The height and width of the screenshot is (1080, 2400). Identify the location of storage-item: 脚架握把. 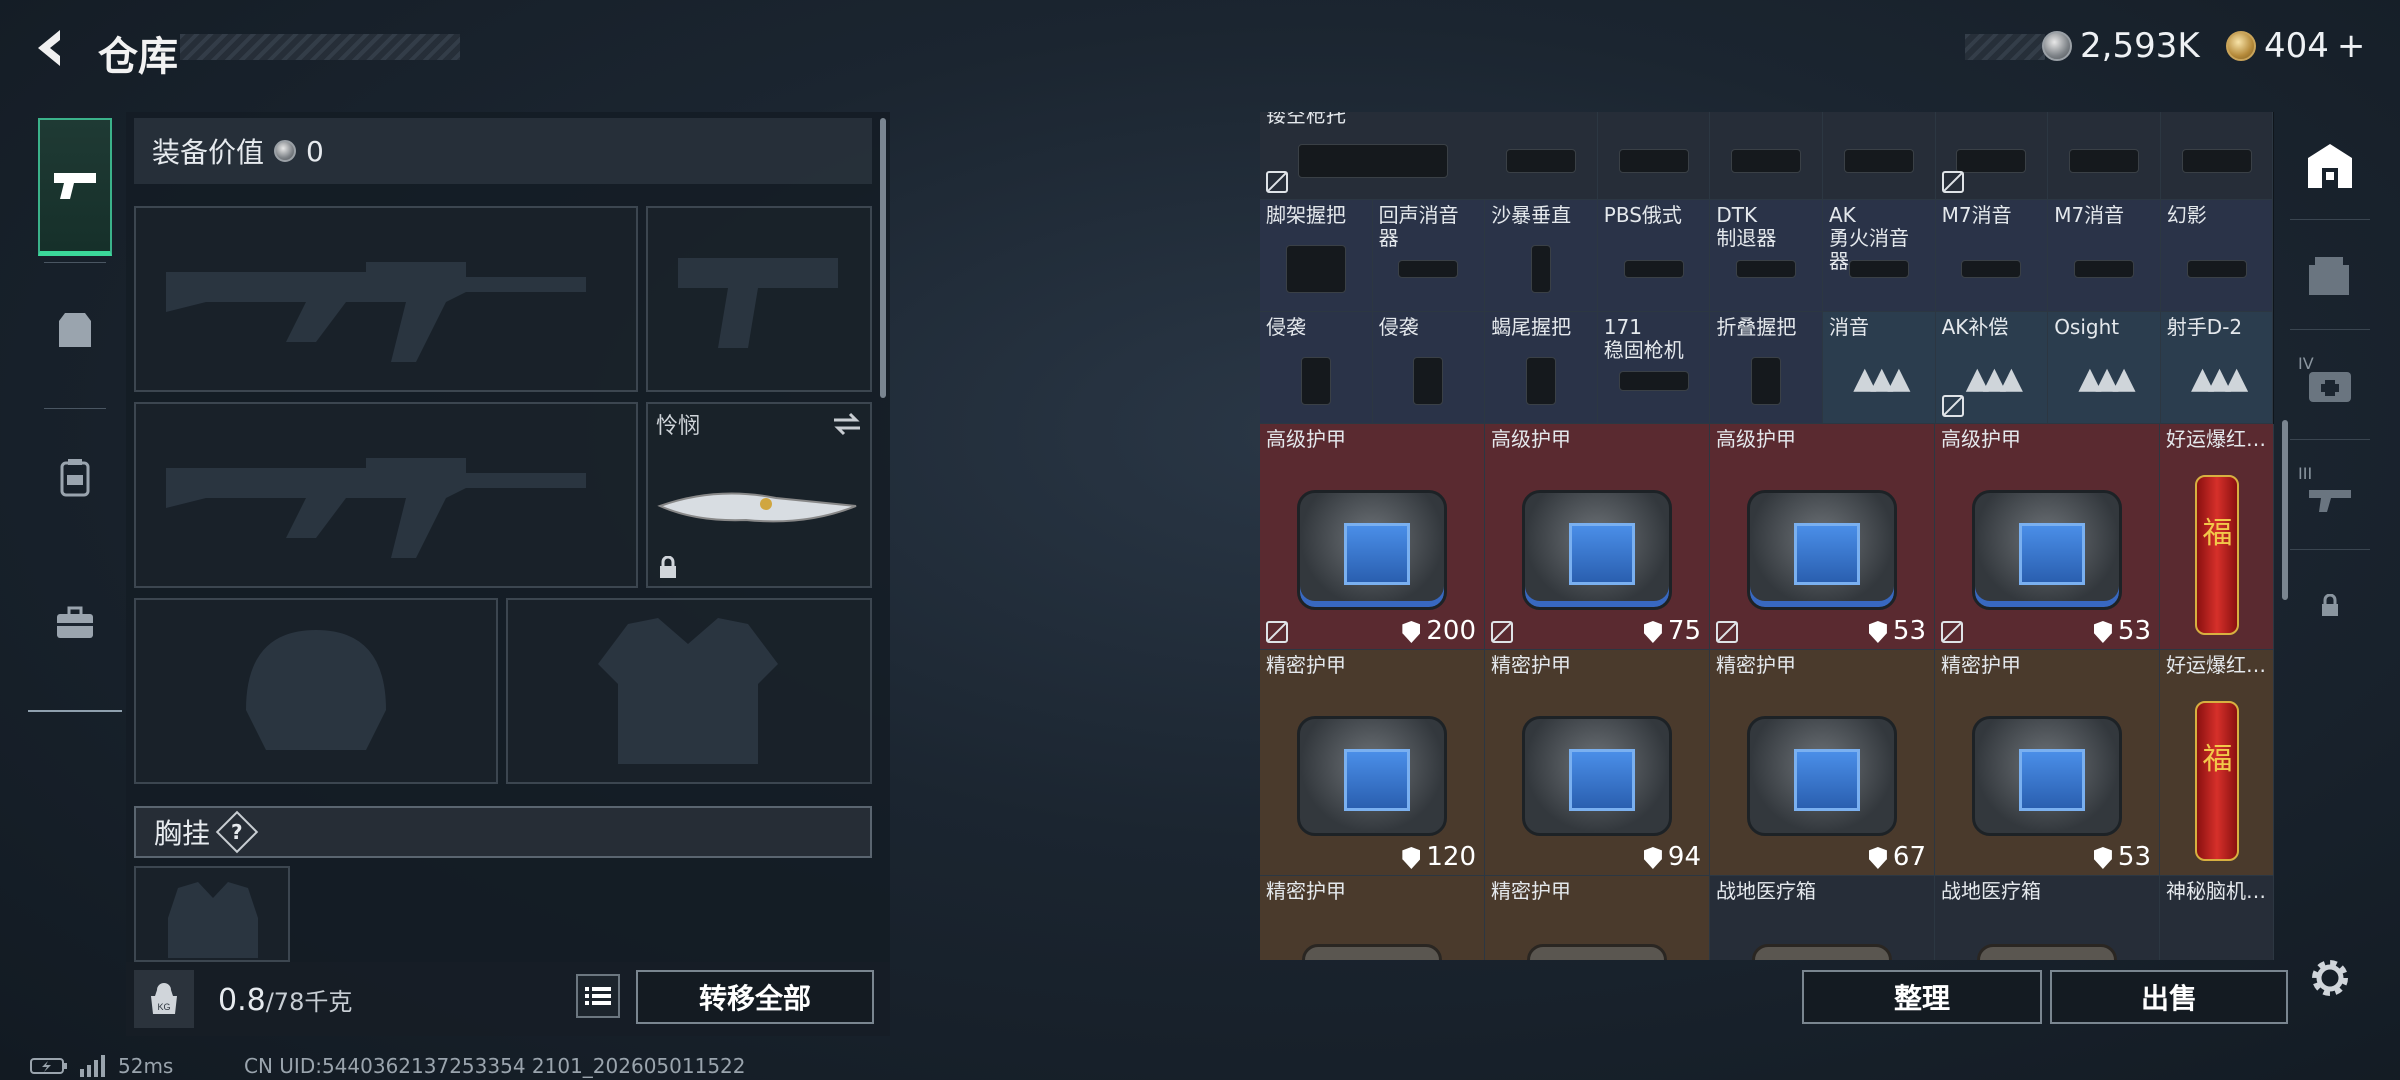
(1316, 256).